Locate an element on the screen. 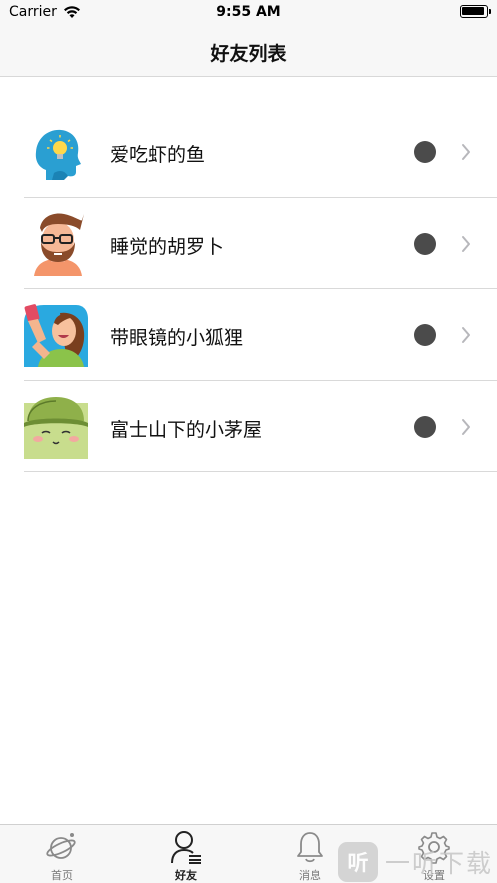  green-cap-character-avatar is located at coordinates (56, 426).